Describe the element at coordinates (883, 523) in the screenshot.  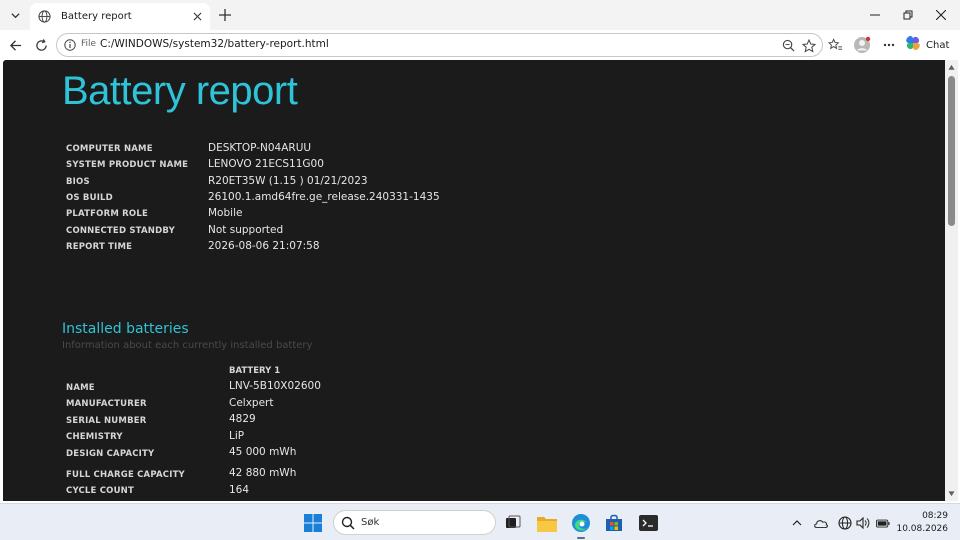
I see `battery-icon` at that location.